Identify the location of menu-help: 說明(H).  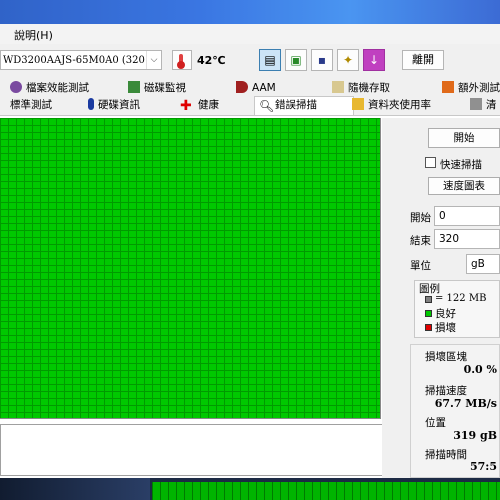
(33, 35).